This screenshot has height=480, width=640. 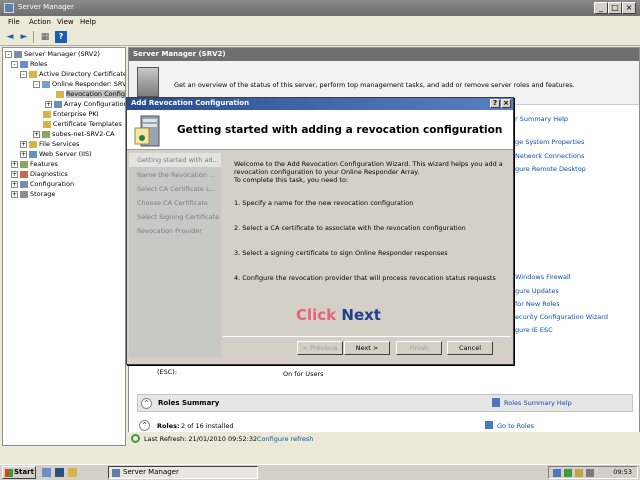 I want to click on volume-tray-icon, so click(x=590, y=473).